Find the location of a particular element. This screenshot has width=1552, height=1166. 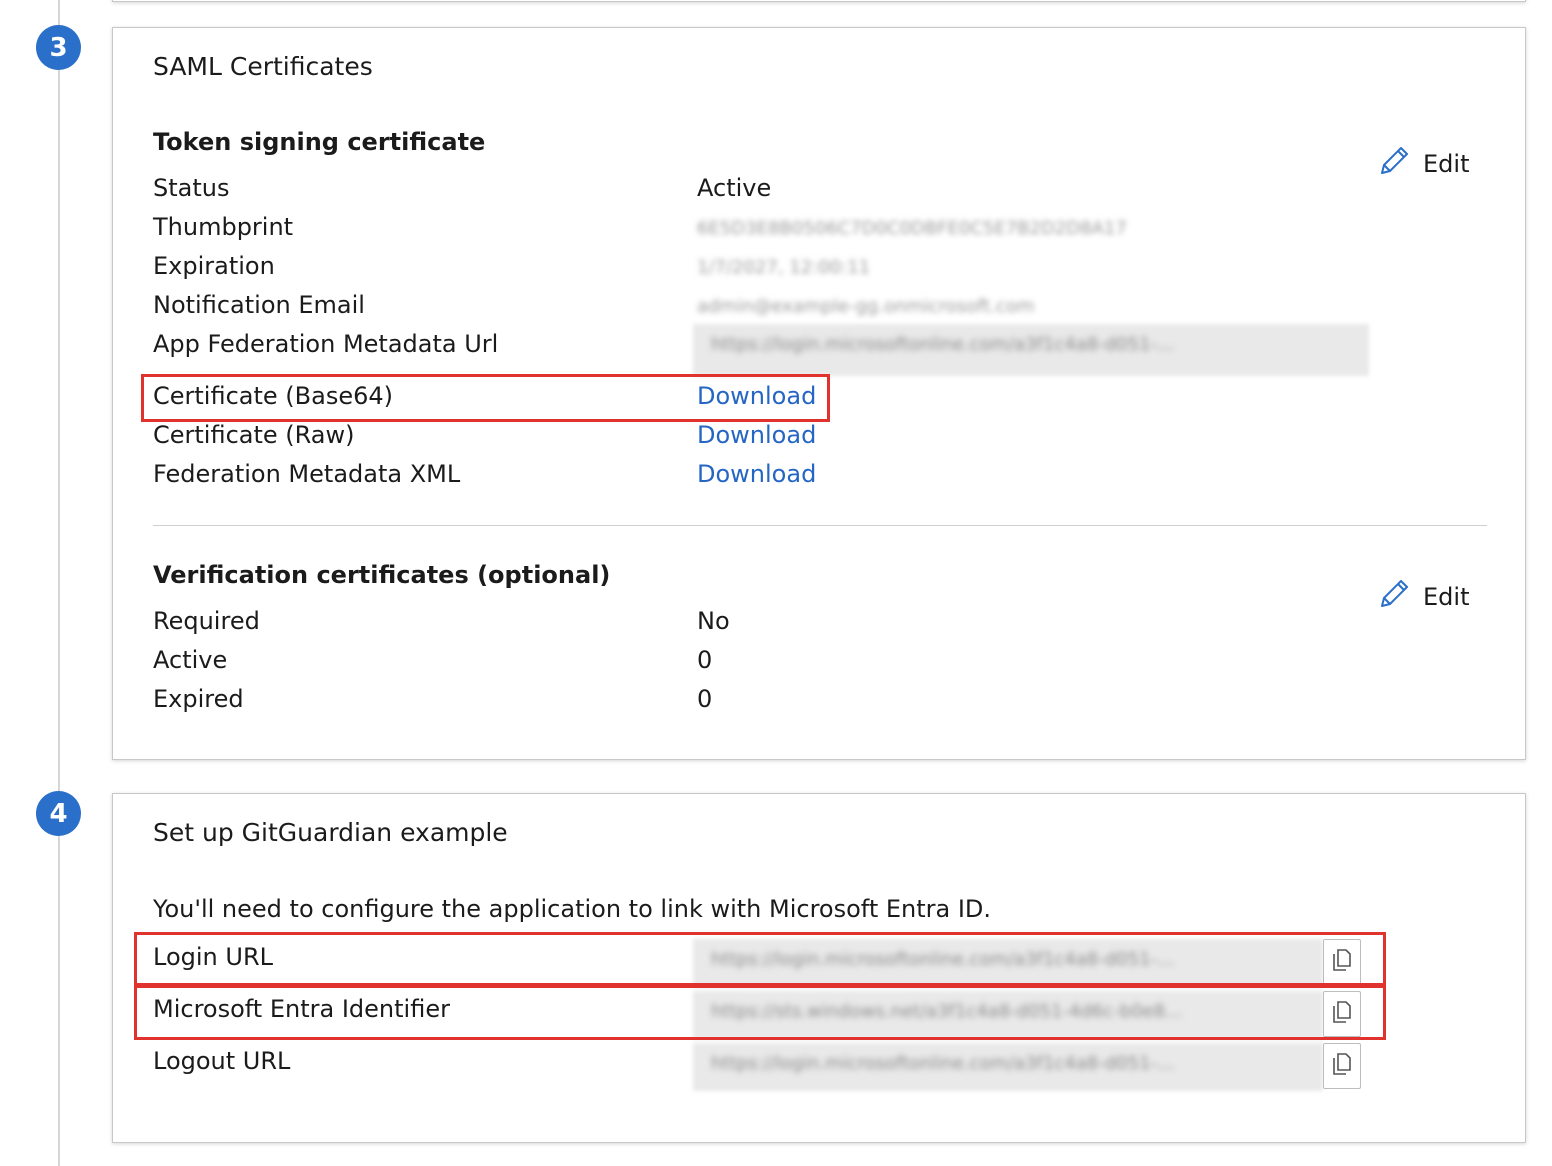

row-label-federation-metadata-xml: Federation Metadata XML is located at coordinates (307, 474).